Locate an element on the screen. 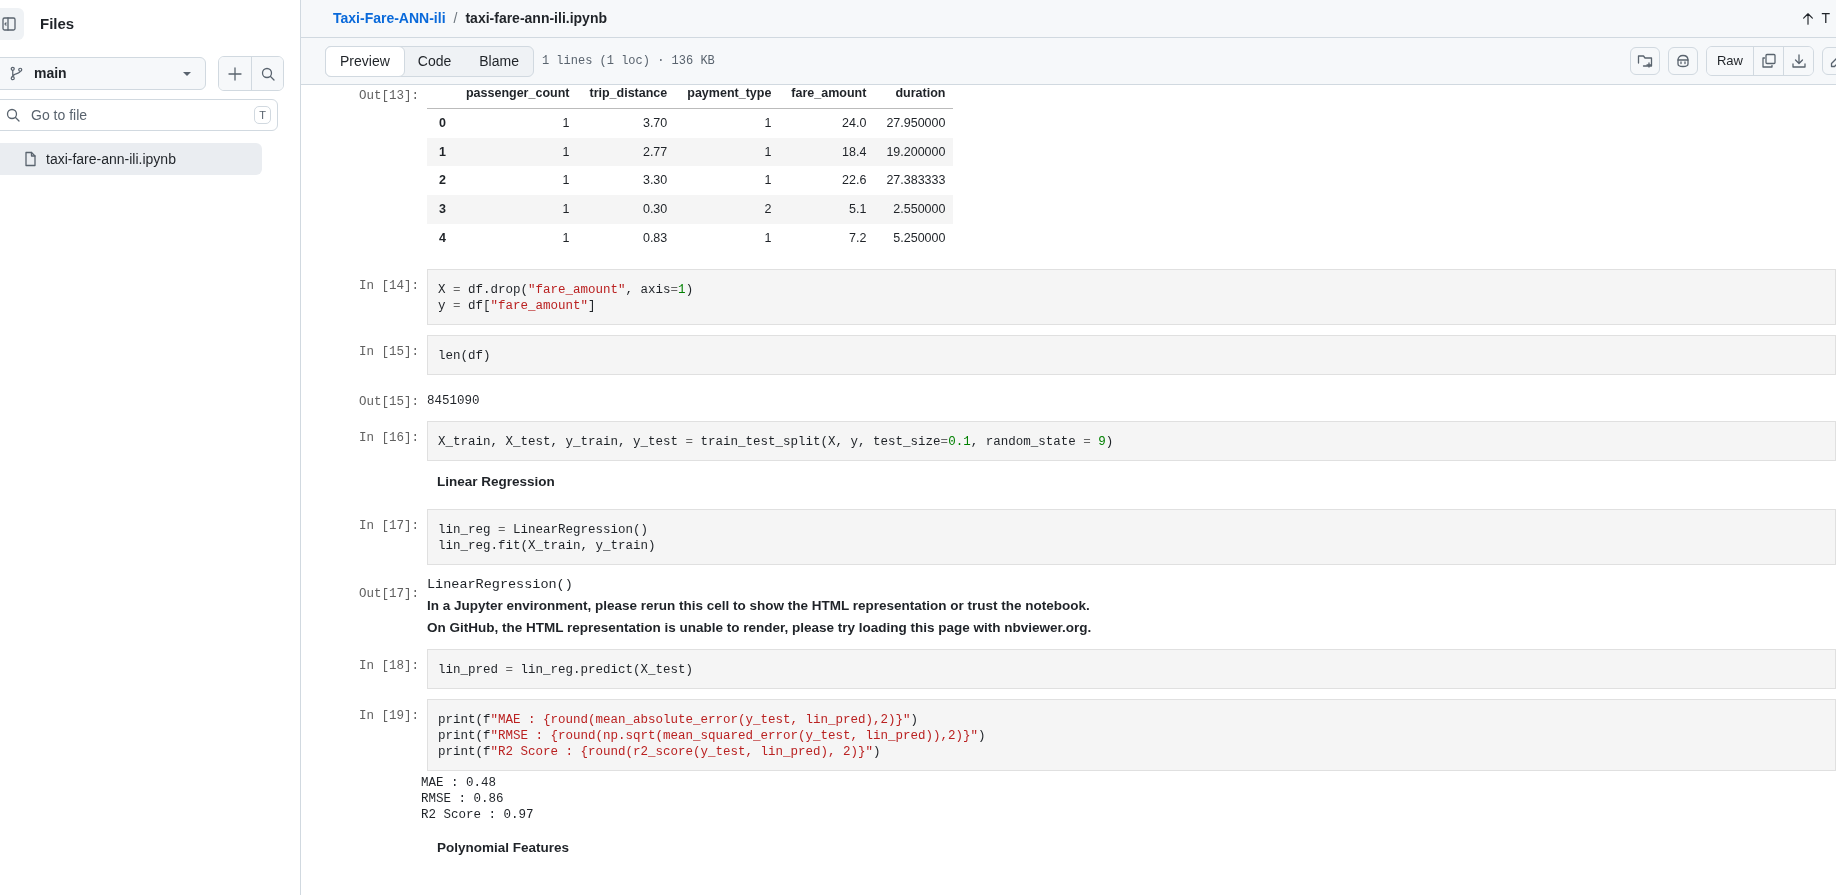  table-cell: 2.550000 is located at coordinates (914, 209).